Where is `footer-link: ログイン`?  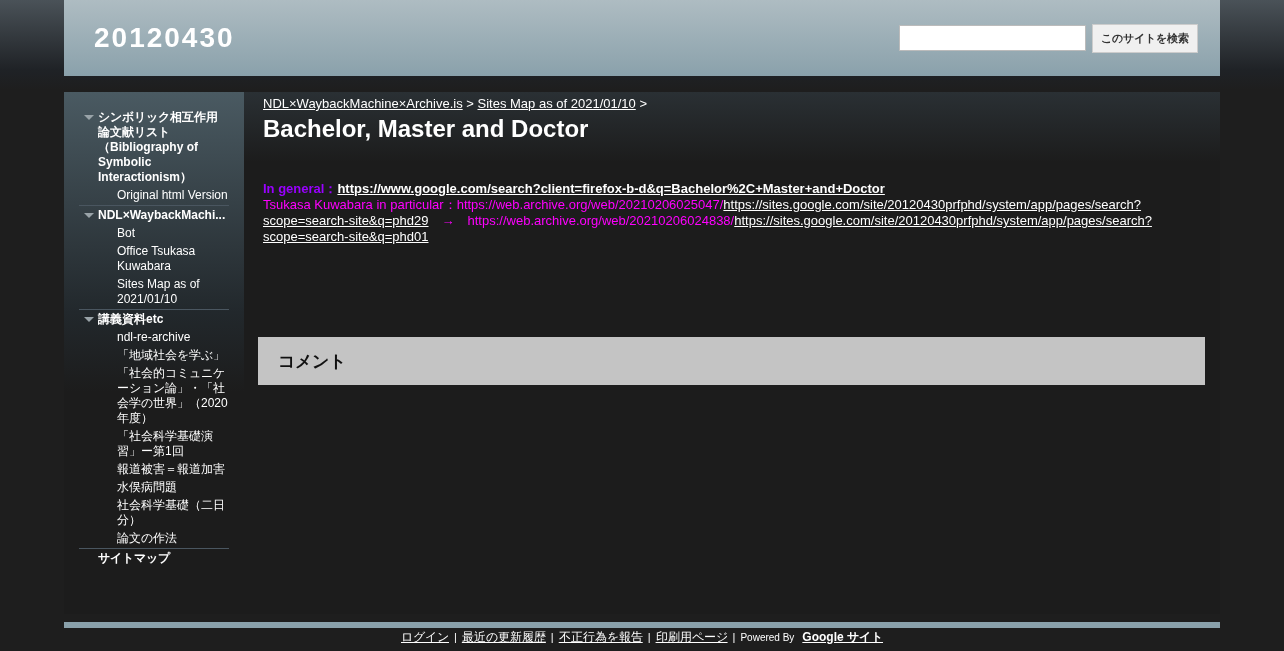 footer-link: ログイン is located at coordinates (425, 637).